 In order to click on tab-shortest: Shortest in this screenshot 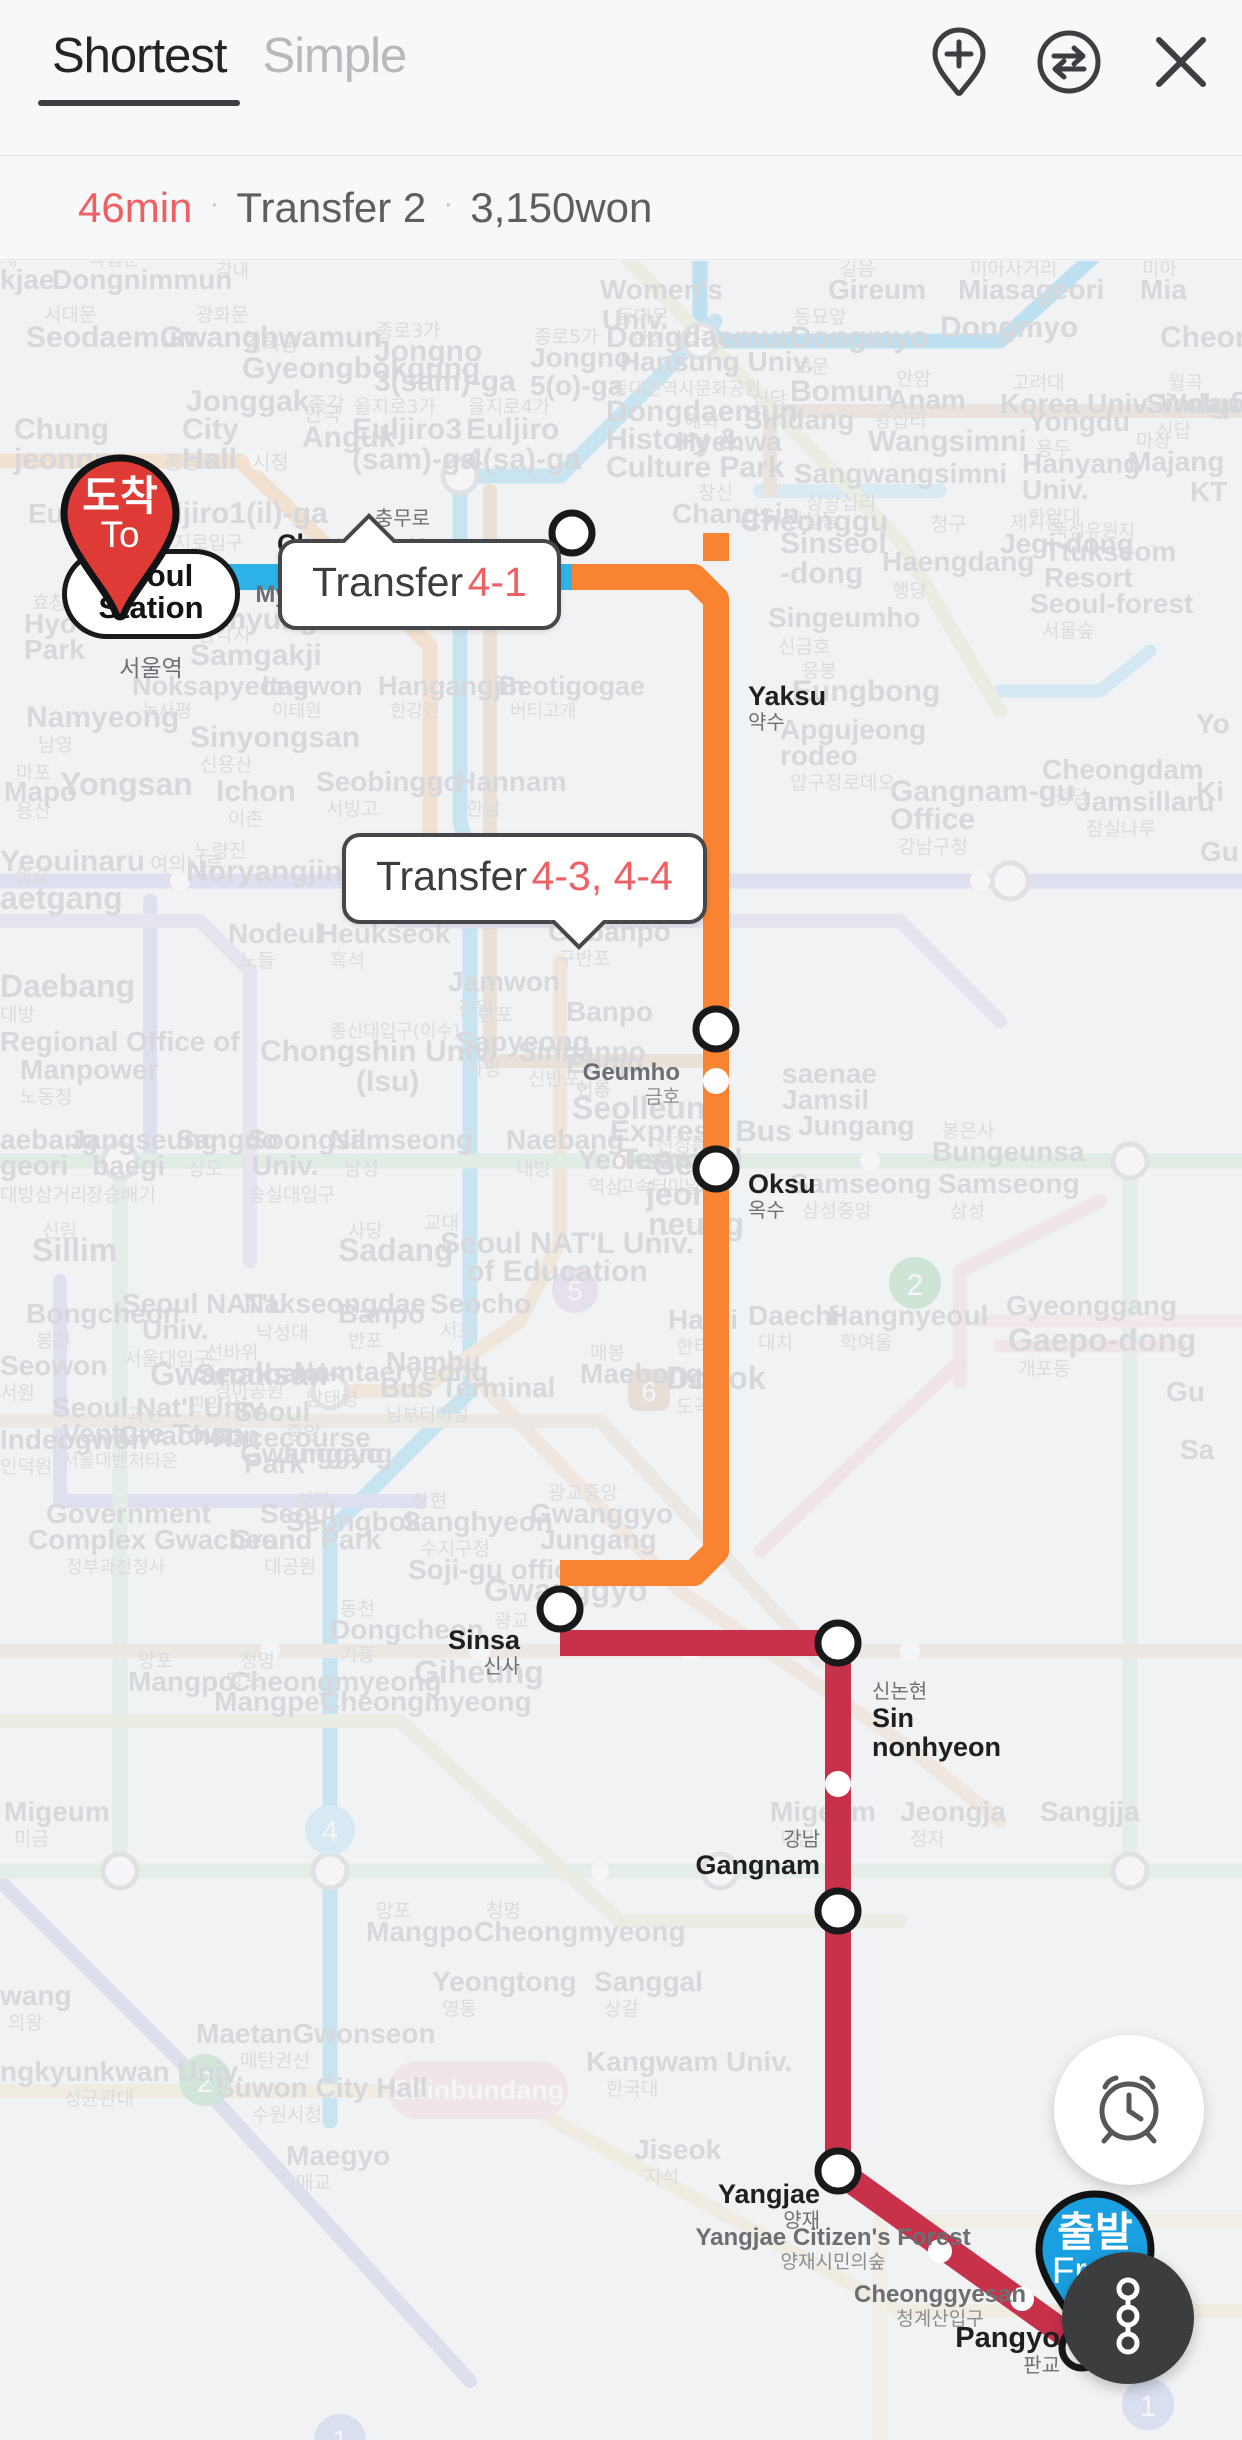, I will do `click(139, 67)`.